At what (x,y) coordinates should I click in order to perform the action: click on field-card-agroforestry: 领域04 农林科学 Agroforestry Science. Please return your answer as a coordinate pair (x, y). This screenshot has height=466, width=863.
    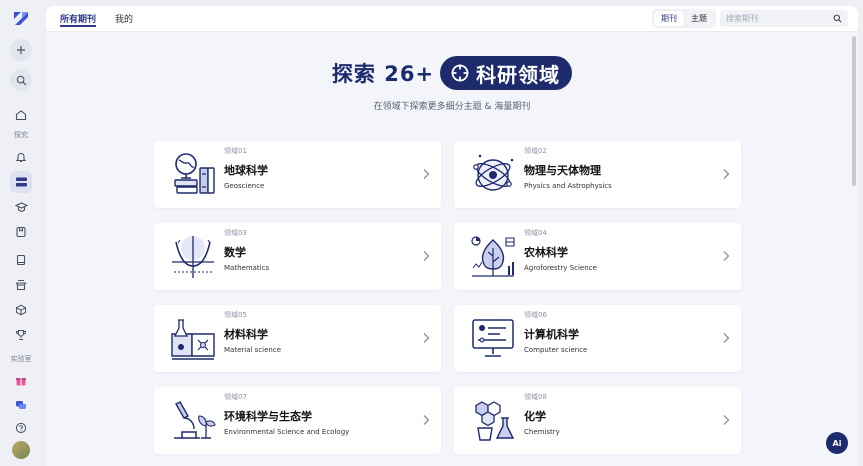
    Looking at the image, I should click on (597, 256).